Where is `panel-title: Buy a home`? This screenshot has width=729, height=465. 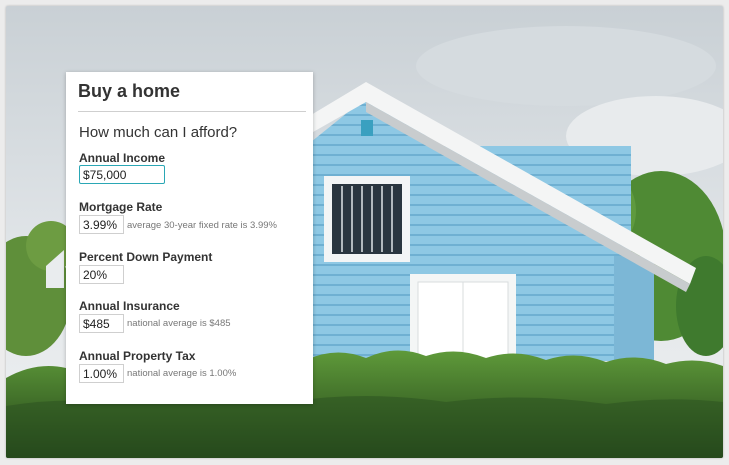 panel-title: Buy a home is located at coordinates (129, 91).